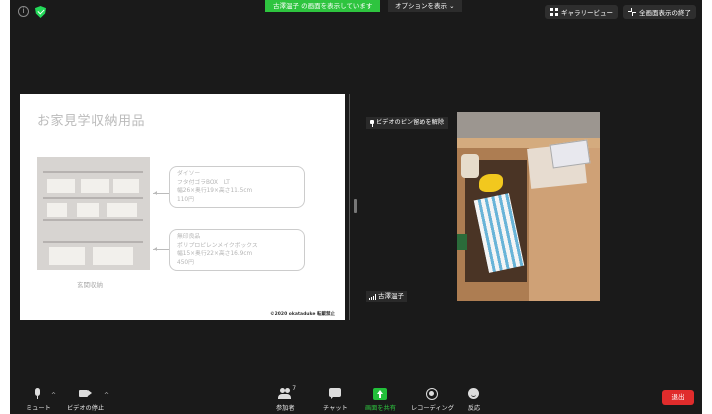  I want to click on mute-button: ミュート, so click(38, 400).